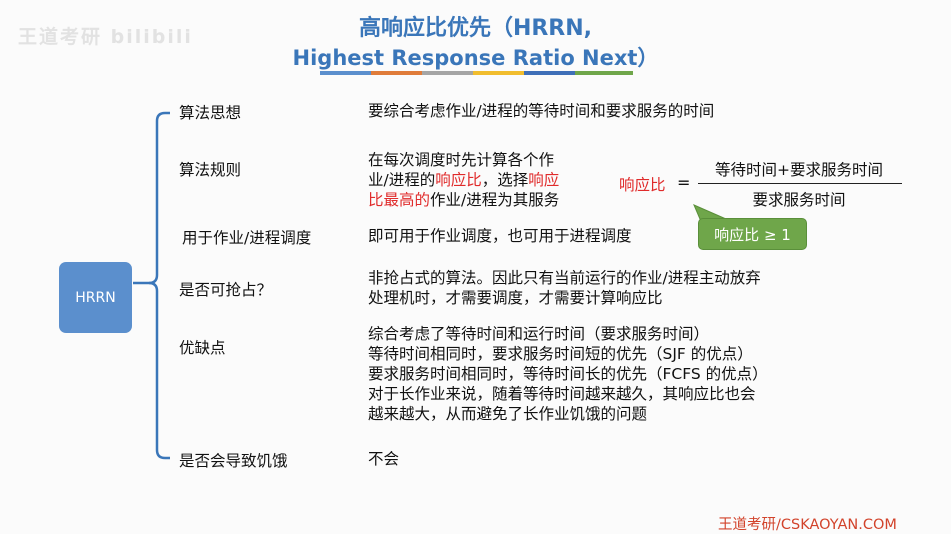 Image resolution: width=951 pixels, height=534 pixels. Describe the element at coordinates (710, 212) in the screenshot. I see `callout-pointer` at that location.